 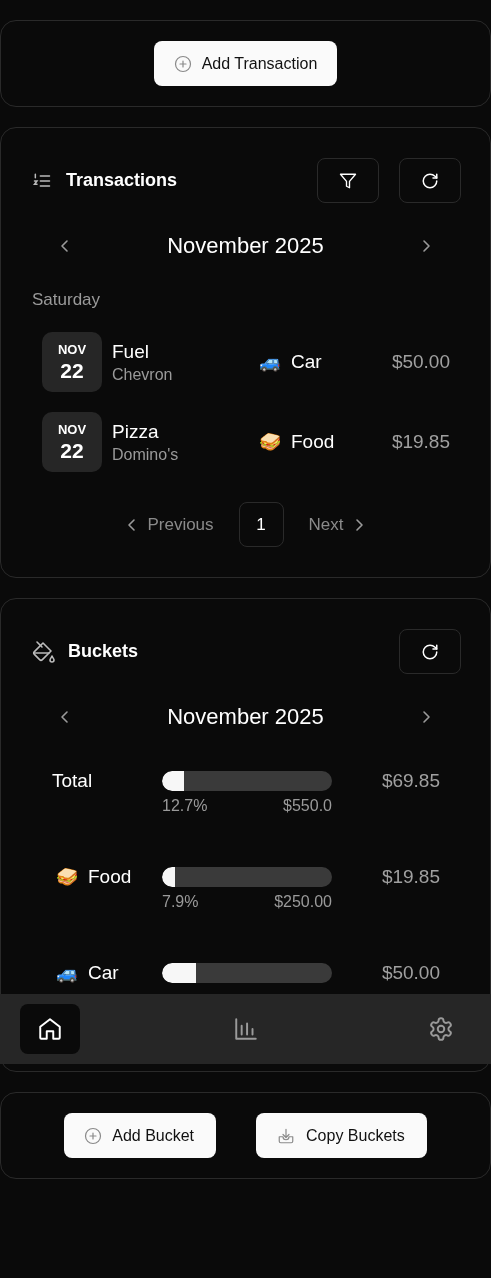 I want to click on add-bucket-button: Add Bucket, so click(x=140, y=1135).